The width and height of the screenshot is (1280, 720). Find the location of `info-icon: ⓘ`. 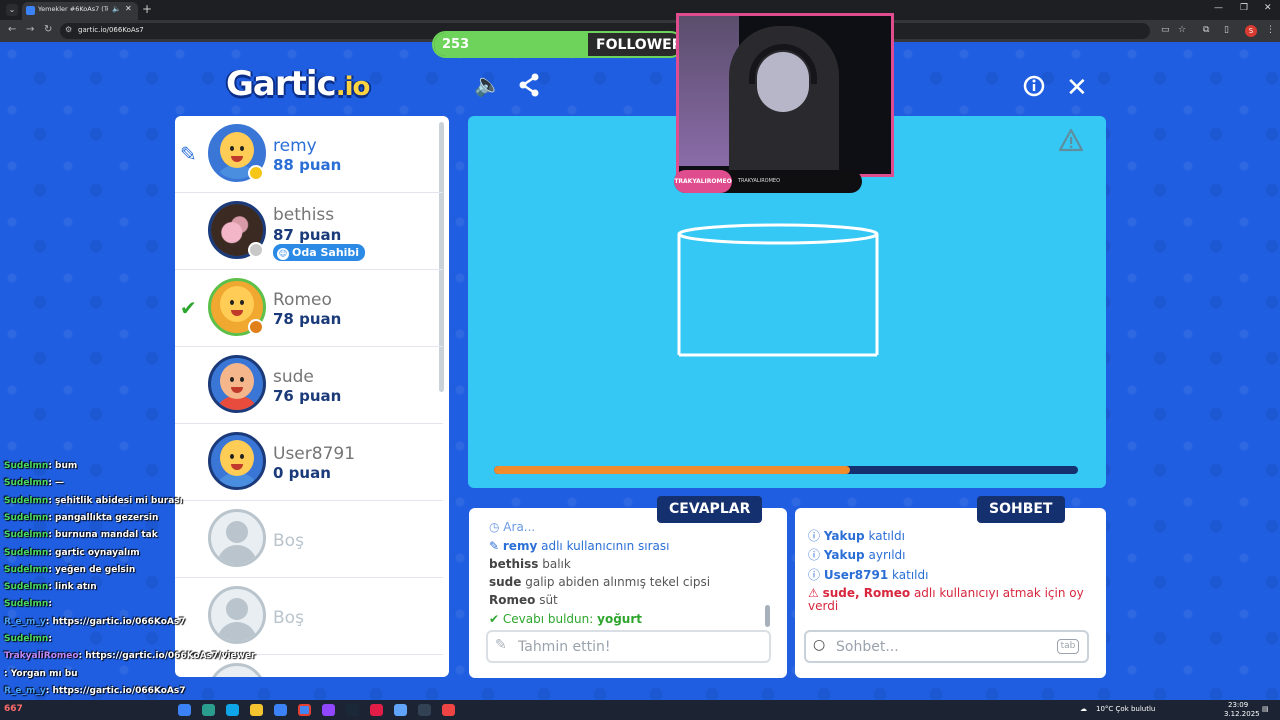

info-icon: ⓘ is located at coordinates (814, 536).